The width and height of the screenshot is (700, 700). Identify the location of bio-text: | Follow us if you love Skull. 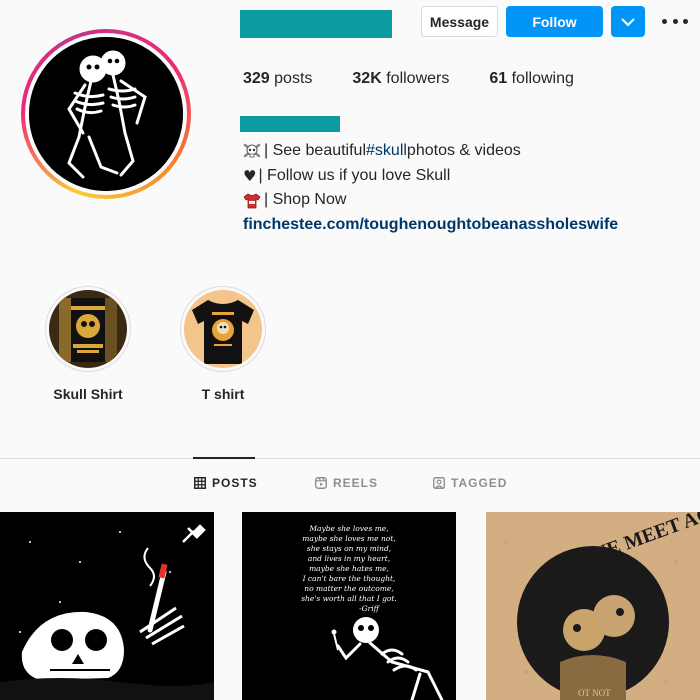
(354, 175).